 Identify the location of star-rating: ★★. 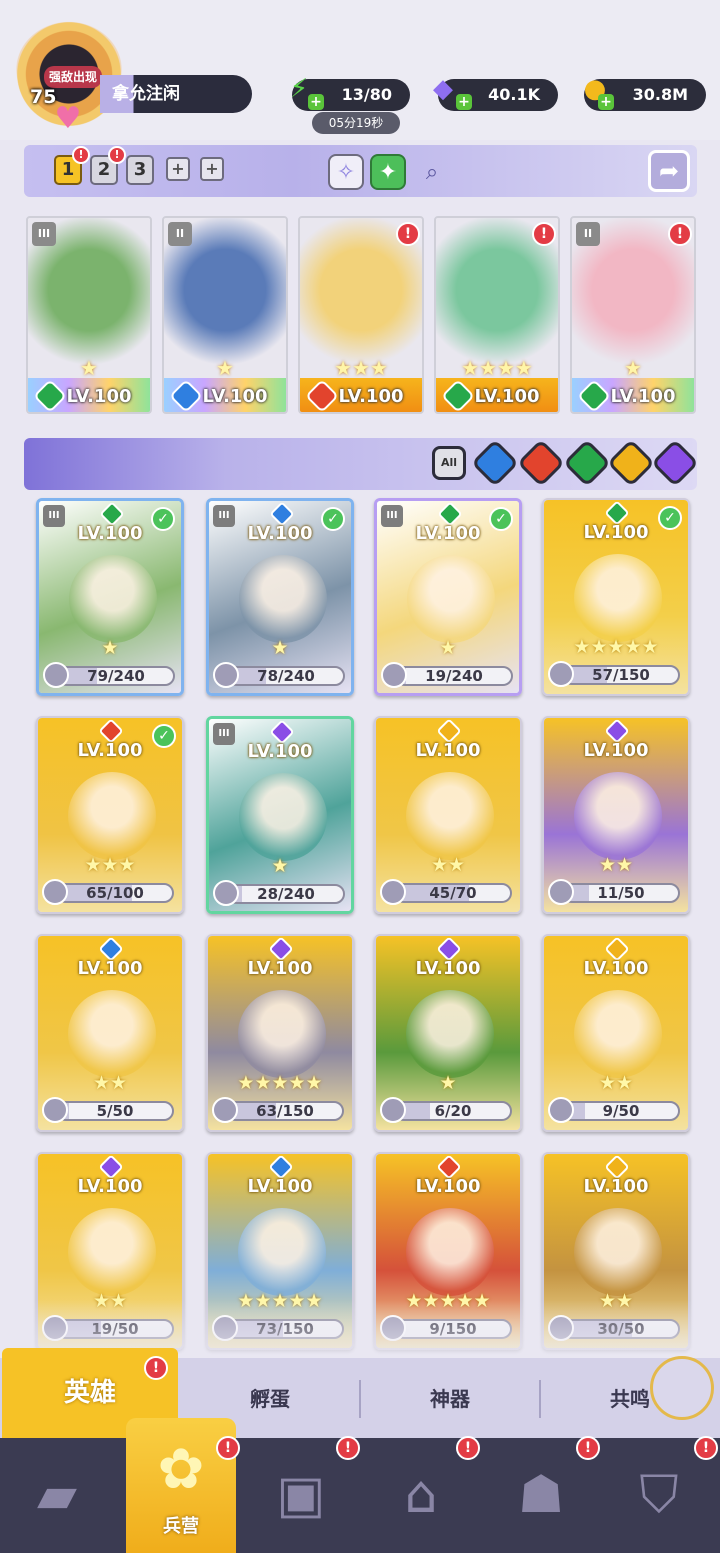
(110, 1083).